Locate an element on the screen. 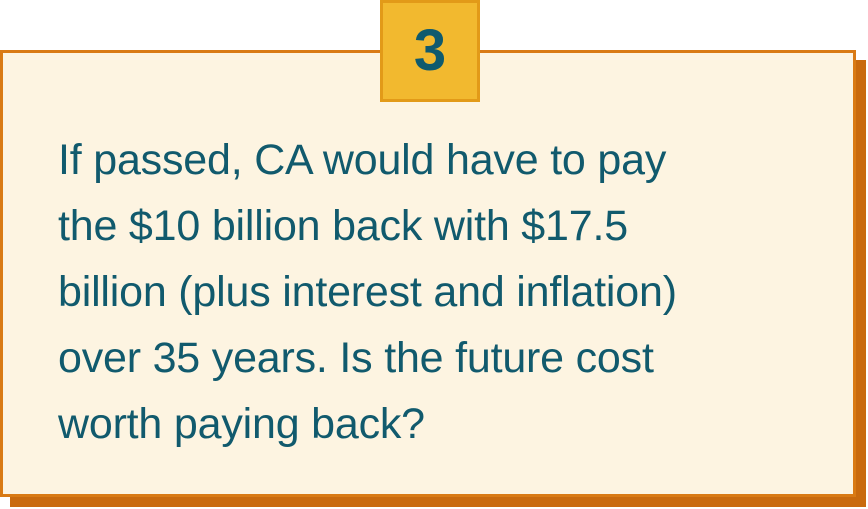 This screenshot has width=868, height=509. badge-number: 3 is located at coordinates (430, 50).